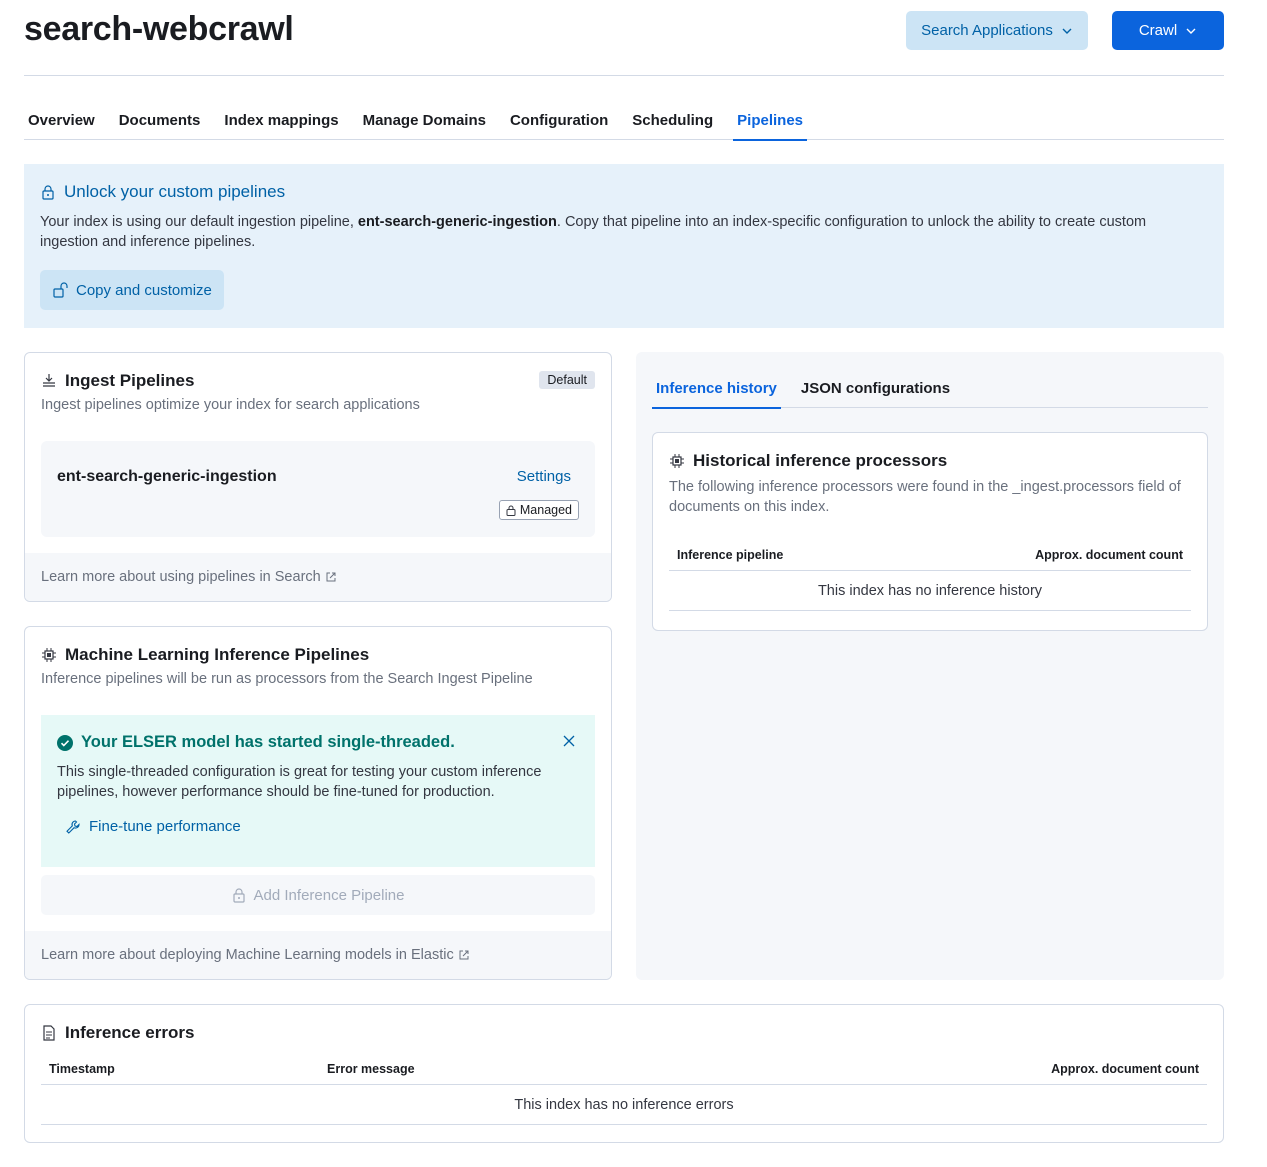  Describe the element at coordinates (130, 380) in the screenshot. I see `ingest-pipelines-title-text: Ingest Pipelines` at that location.